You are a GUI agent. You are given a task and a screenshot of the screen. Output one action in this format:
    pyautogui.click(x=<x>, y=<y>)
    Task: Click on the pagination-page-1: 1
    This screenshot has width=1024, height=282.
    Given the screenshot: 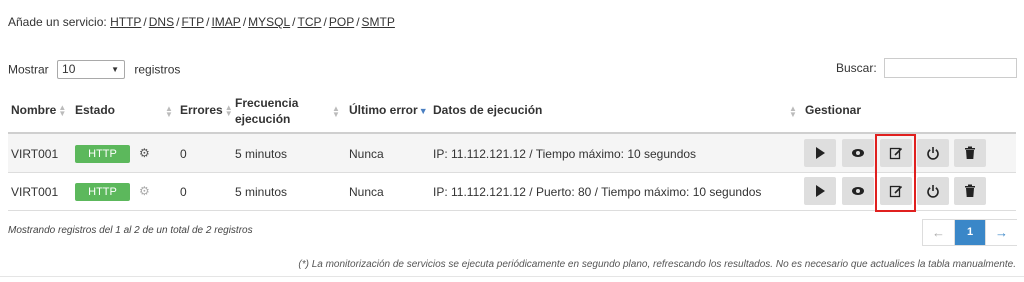 What is the action you would take?
    pyautogui.click(x=970, y=232)
    